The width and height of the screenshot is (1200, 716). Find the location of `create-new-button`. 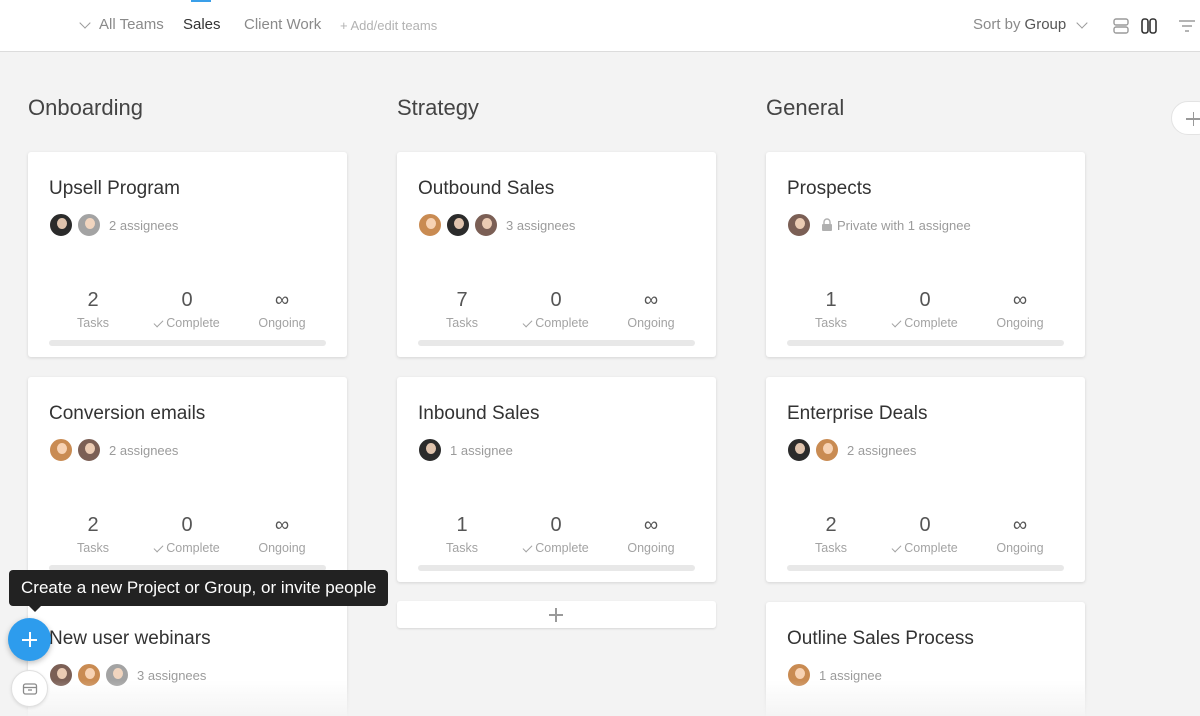

create-new-button is located at coordinates (29, 639).